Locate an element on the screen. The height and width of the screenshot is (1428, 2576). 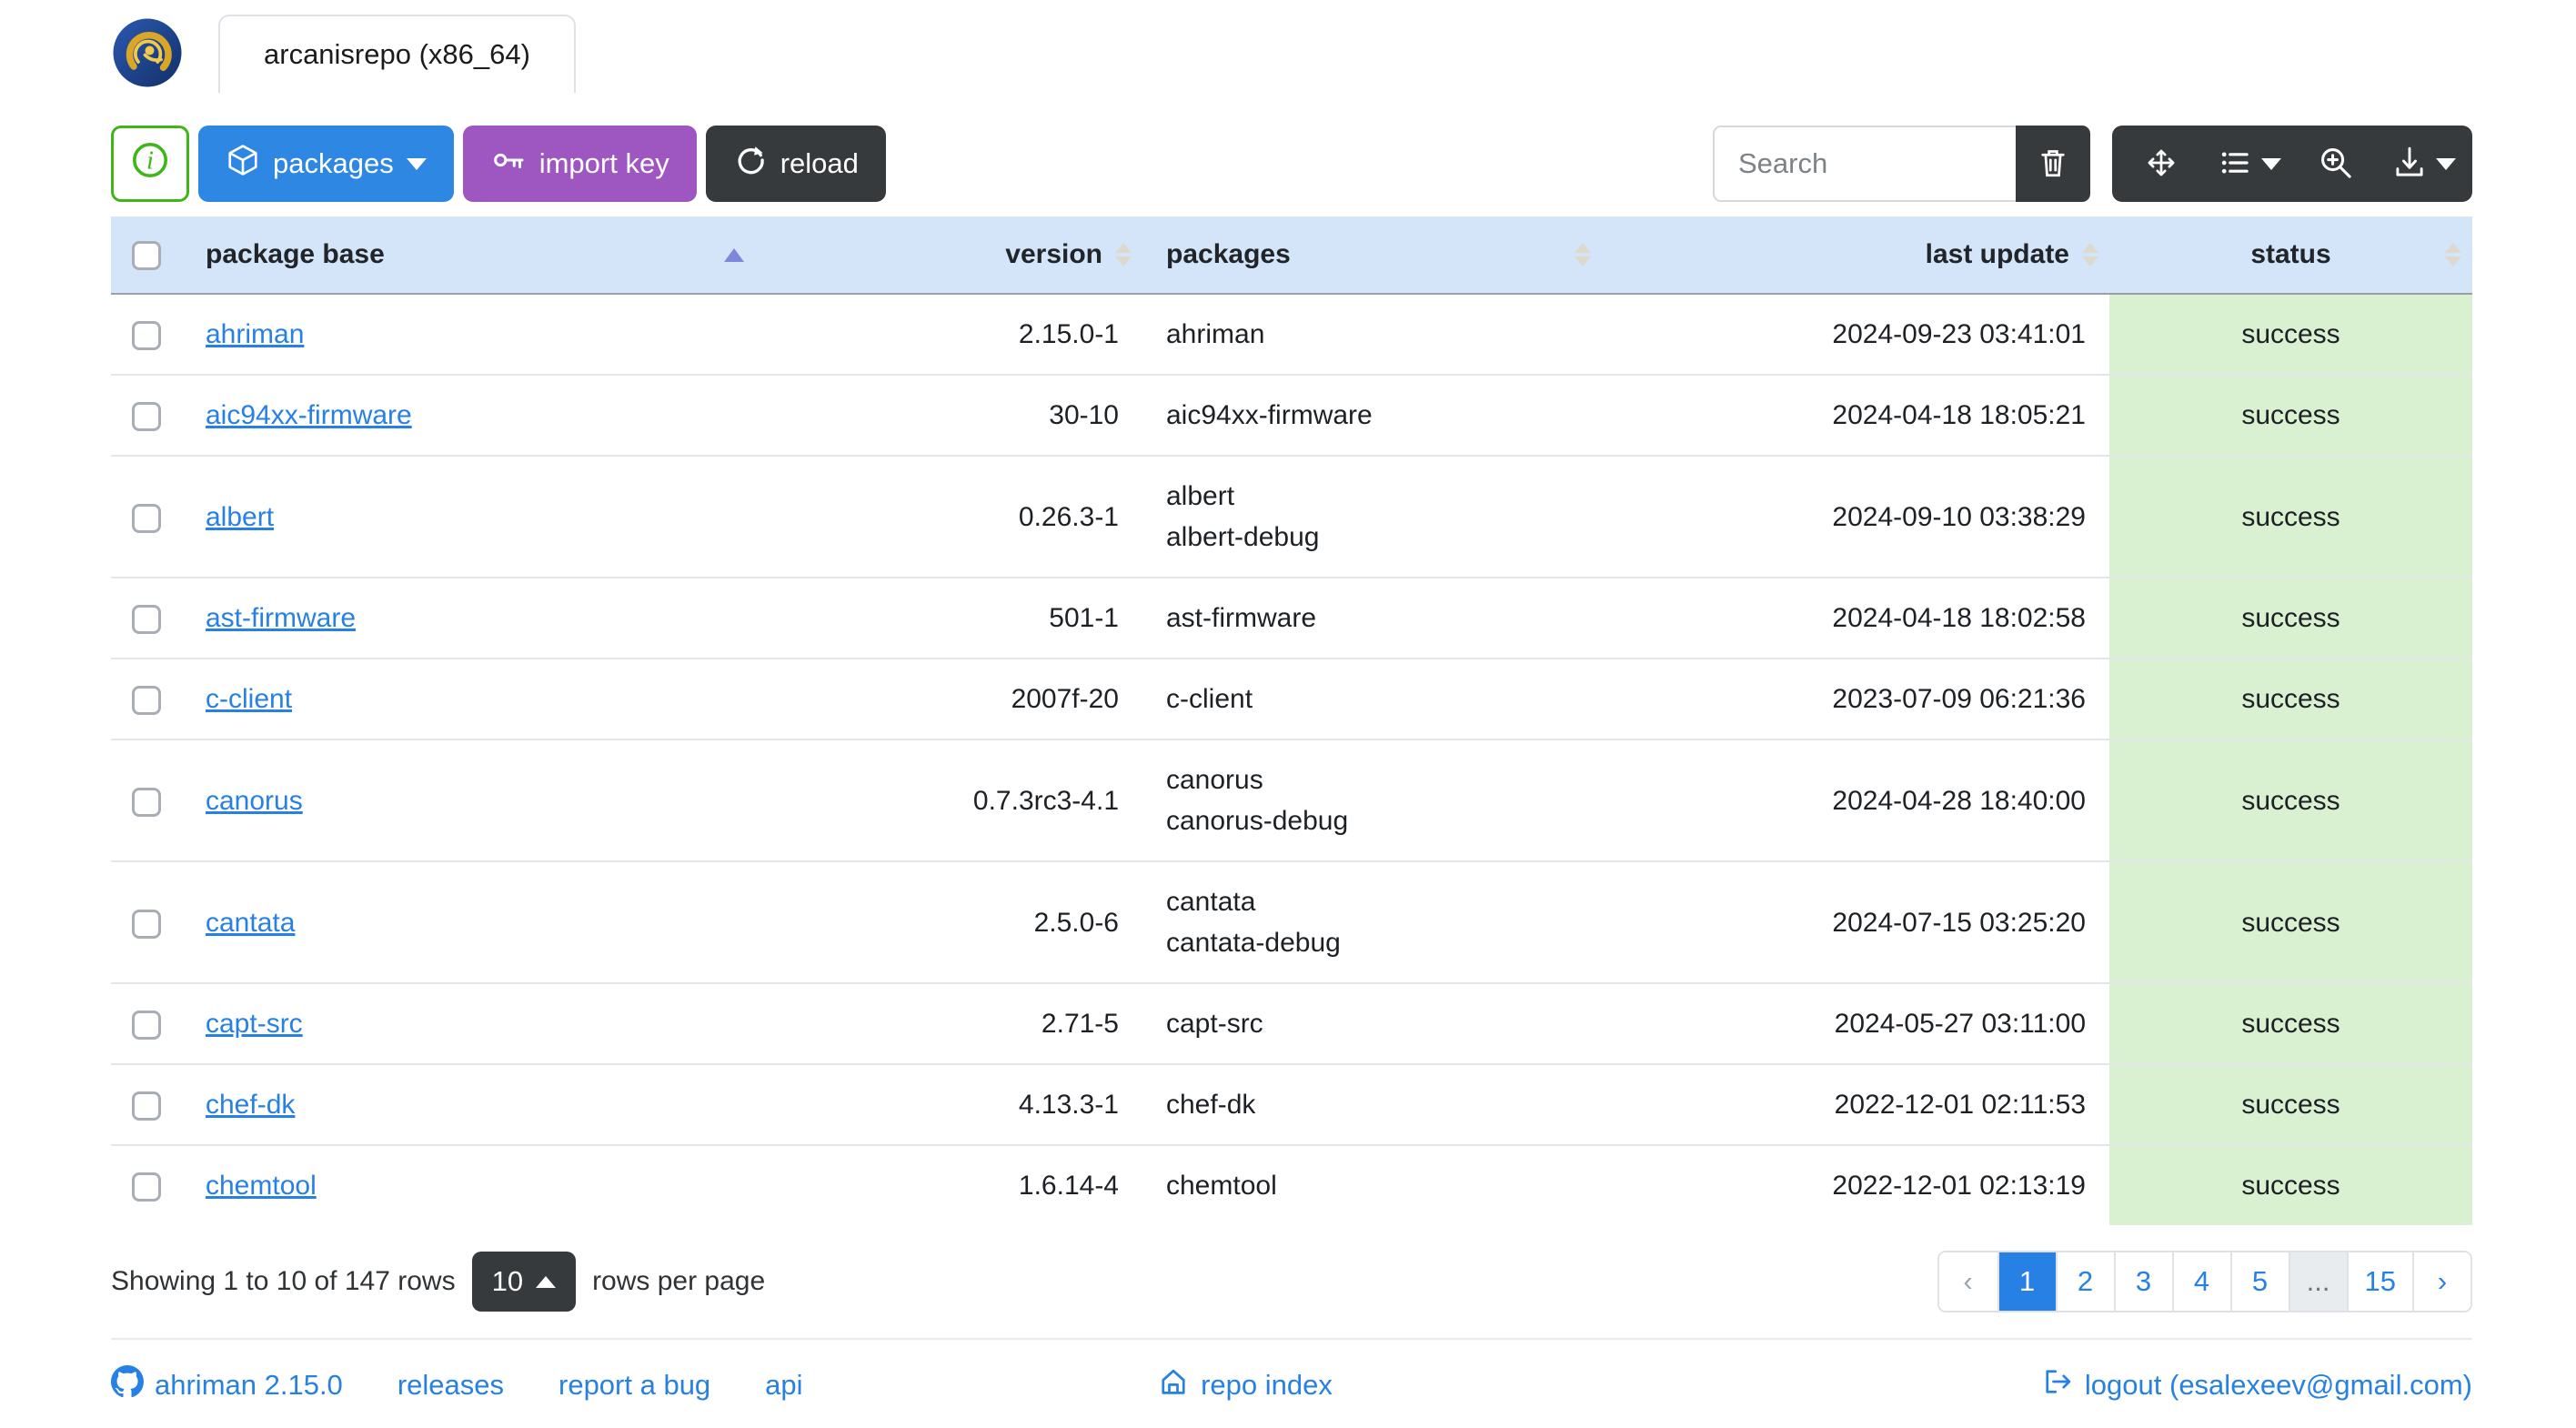
last-update-cell: 2024-04-18 18:02:58 is located at coordinates (1855, 618).